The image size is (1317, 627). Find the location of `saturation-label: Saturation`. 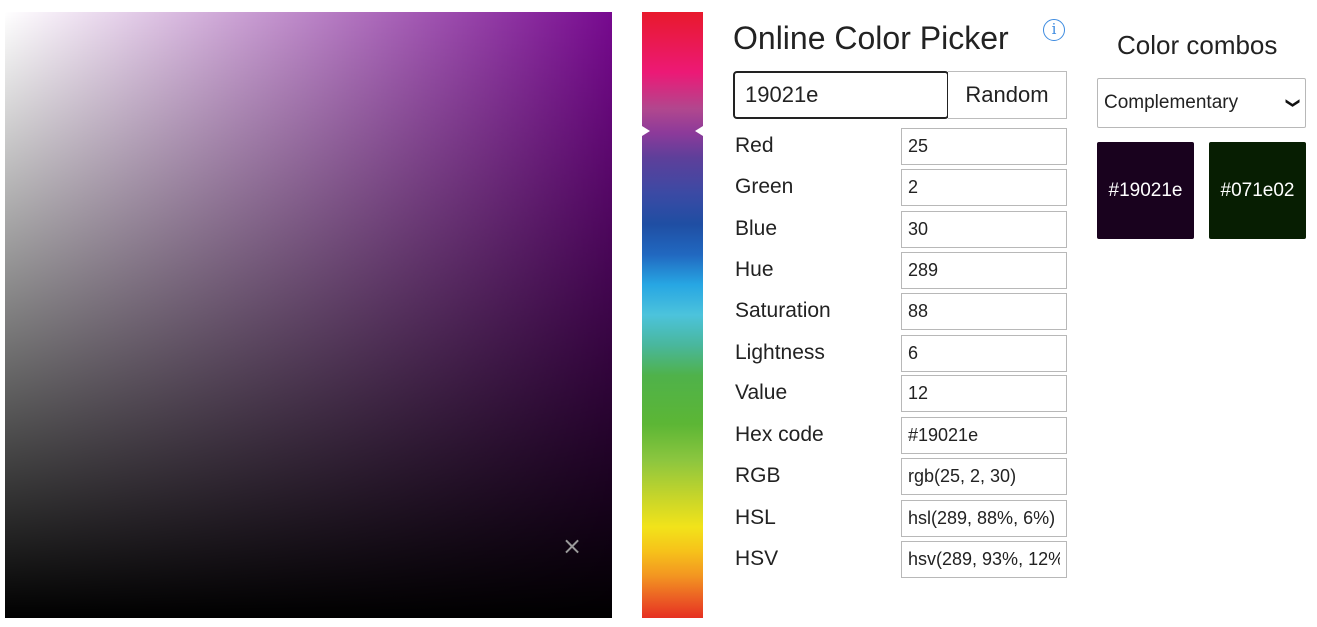

saturation-label: Saturation is located at coordinates (783, 310).